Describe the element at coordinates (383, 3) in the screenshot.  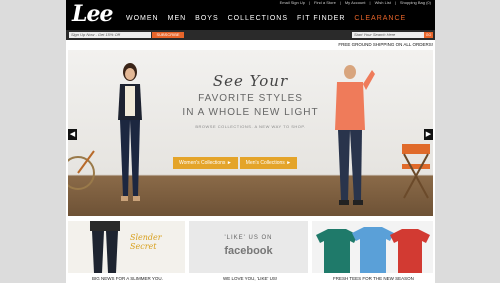
I see `wish-list-link: Wish List` at that location.